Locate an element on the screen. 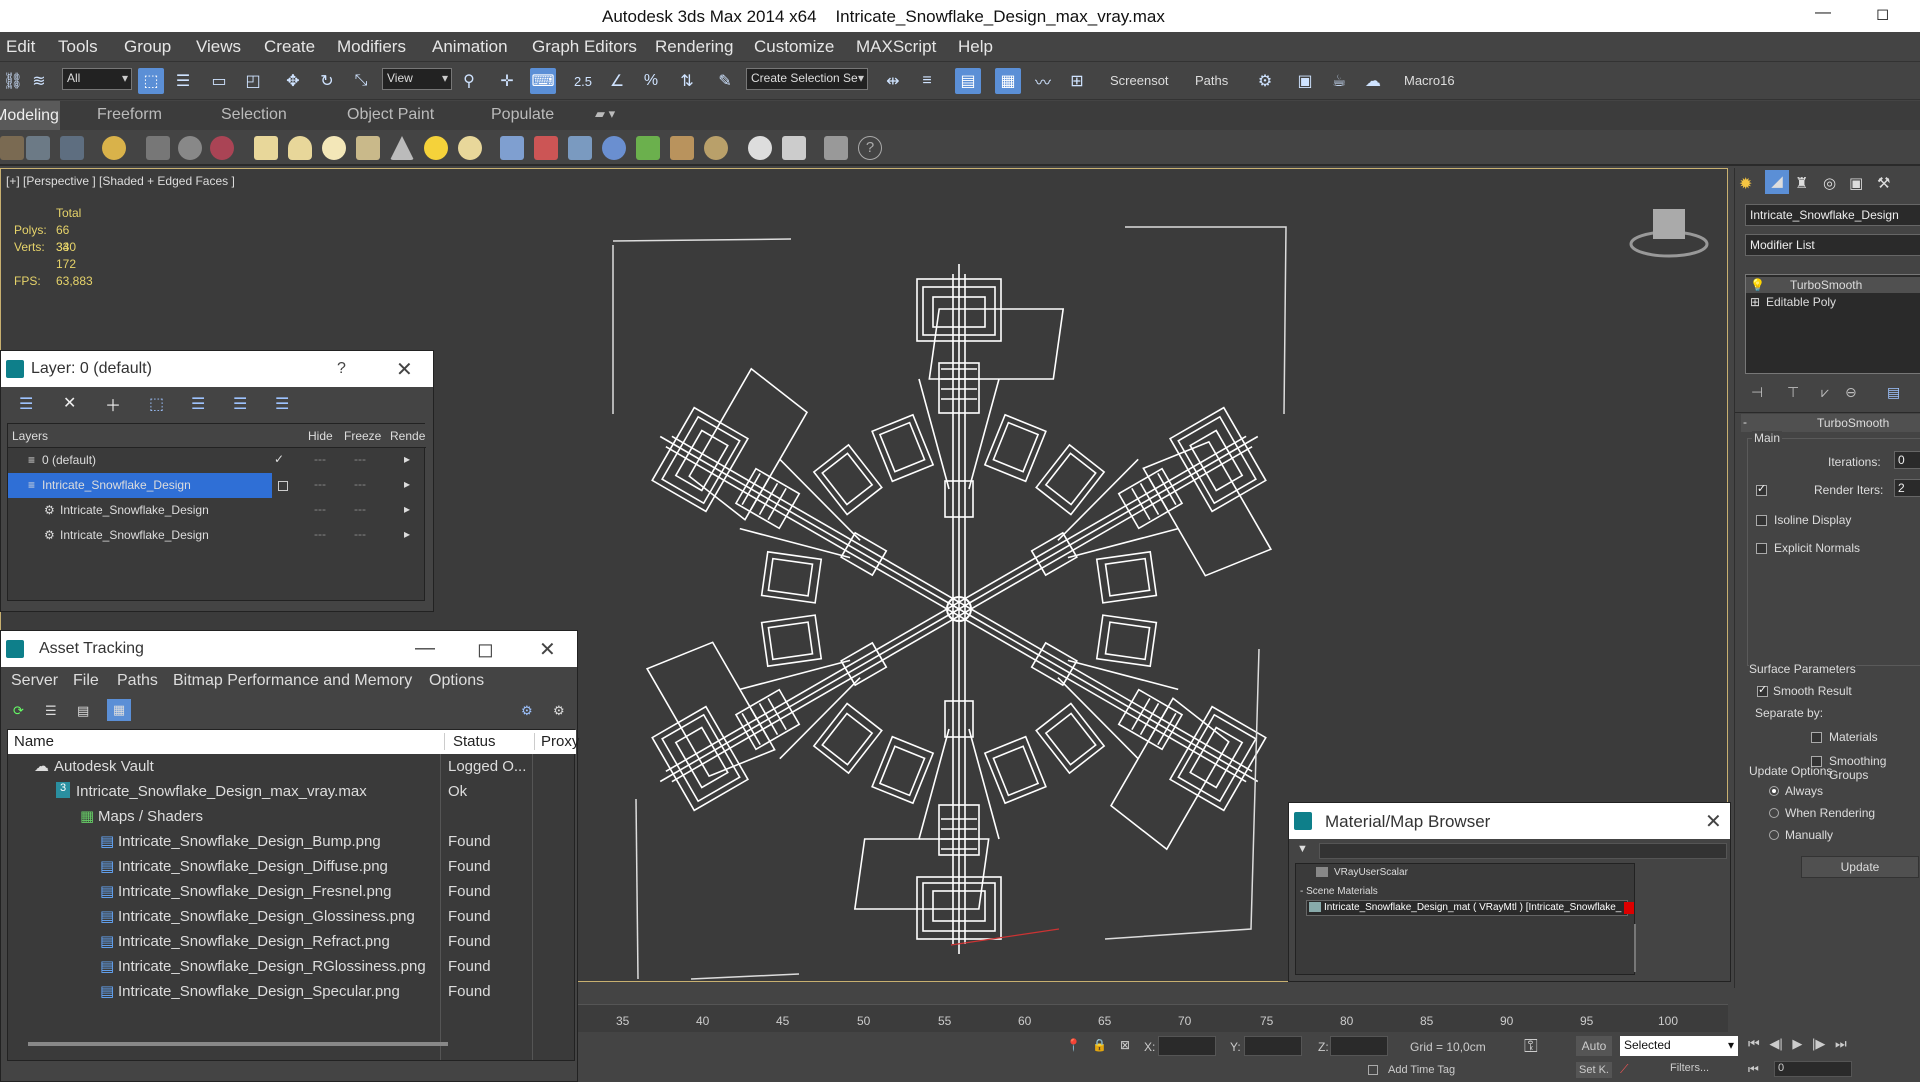 The image size is (1920, 1082). tab-modeling: Modeling is located at coordinates (30, 115).